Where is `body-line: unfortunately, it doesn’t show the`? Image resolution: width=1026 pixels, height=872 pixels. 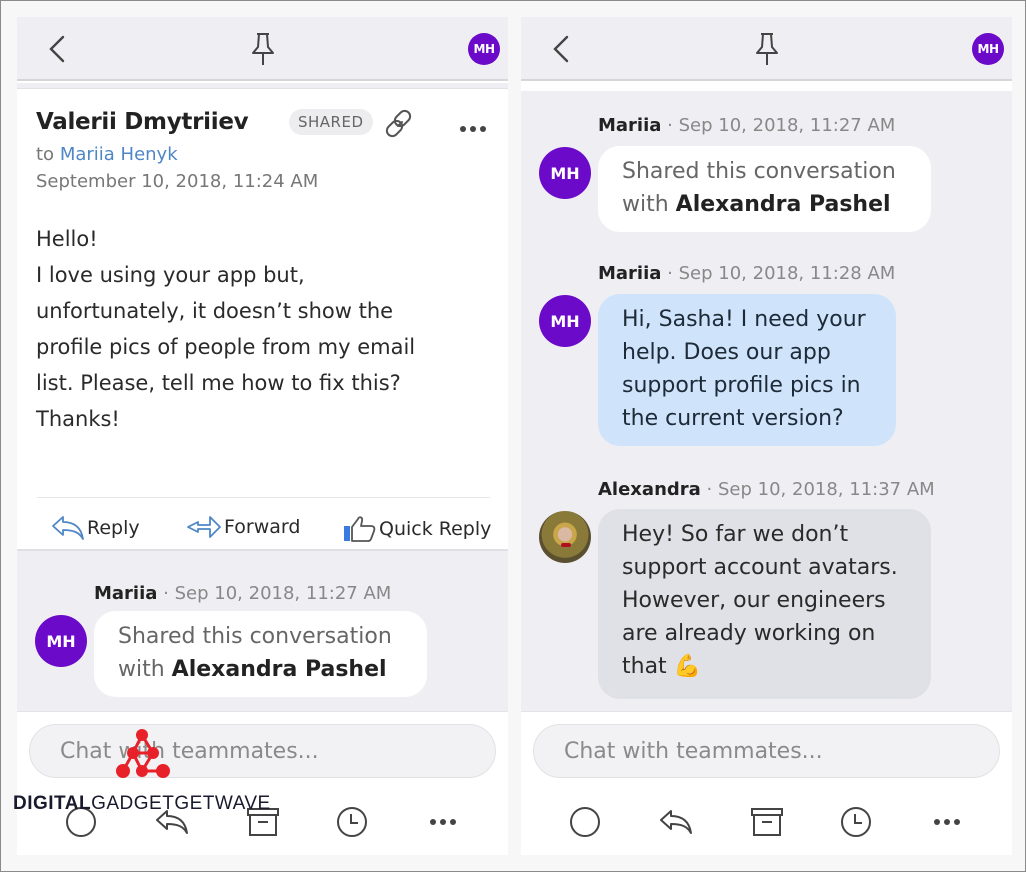
body-line: unfortunately, it doesn’t show the is located at coordinates (215, 311).